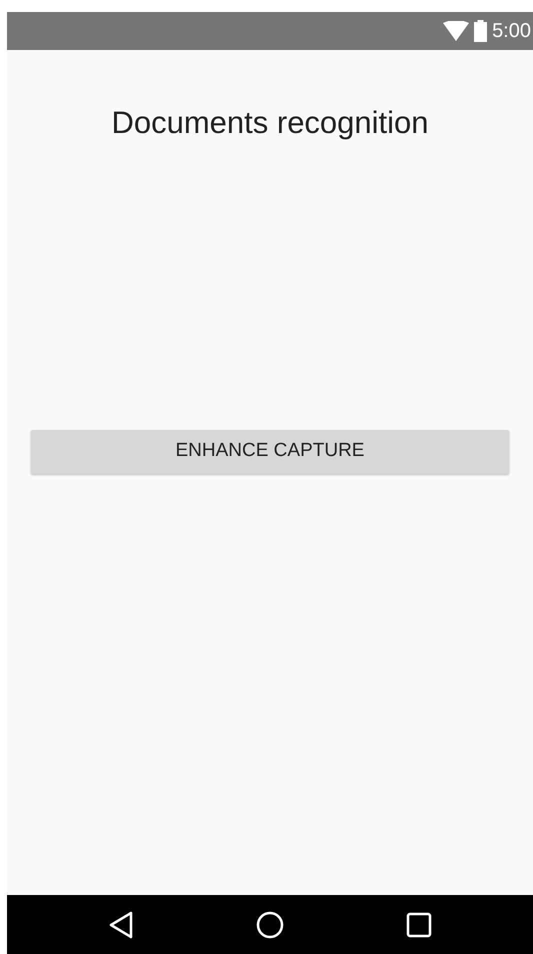  I want to click on recent-apps-icon, so click(419, 925).